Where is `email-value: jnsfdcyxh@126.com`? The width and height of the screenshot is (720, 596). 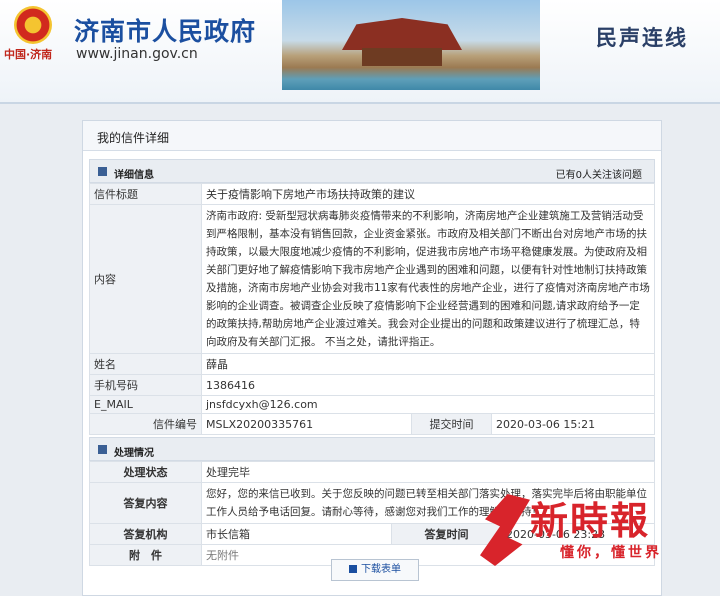 email-value: jnsfdcyxh@126.com is located at coordinates (428, 404).